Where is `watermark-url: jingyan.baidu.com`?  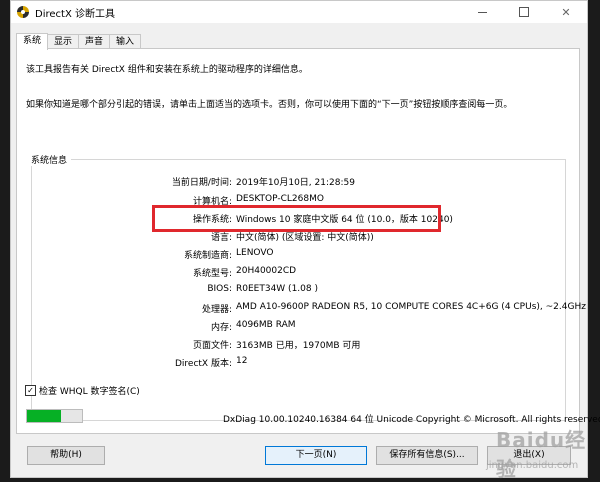
watermark-url: jingyan.baidu.com is located at coordinates (532, 465).